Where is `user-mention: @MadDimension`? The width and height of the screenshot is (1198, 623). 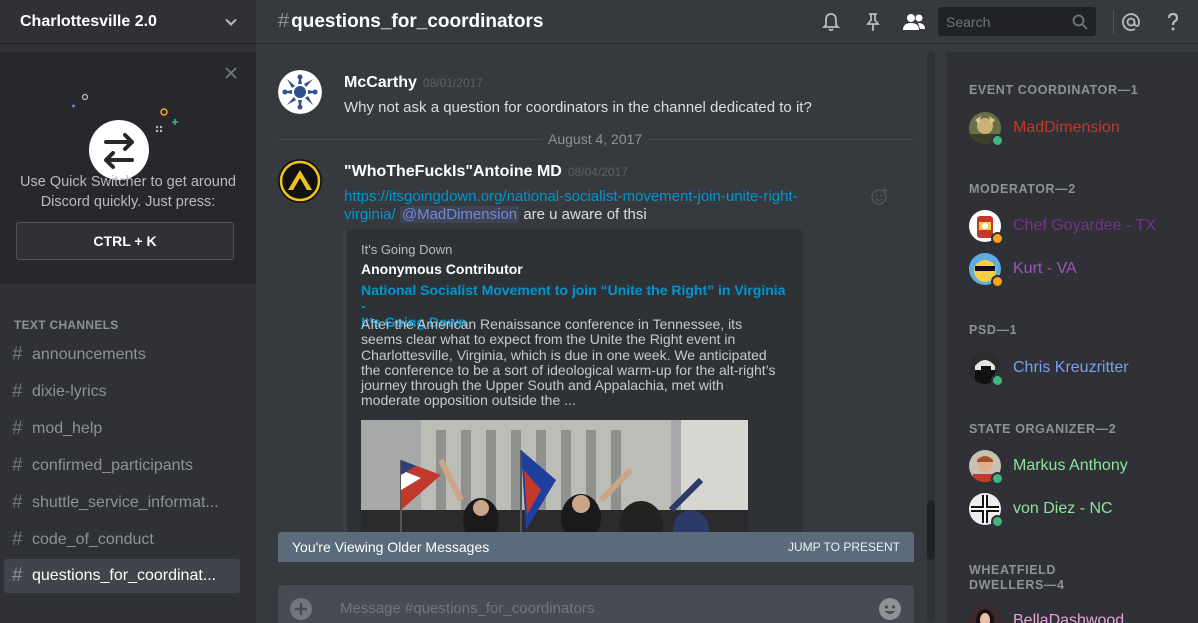 user-mention: @MadDimension is located at coordinates (459, 214).